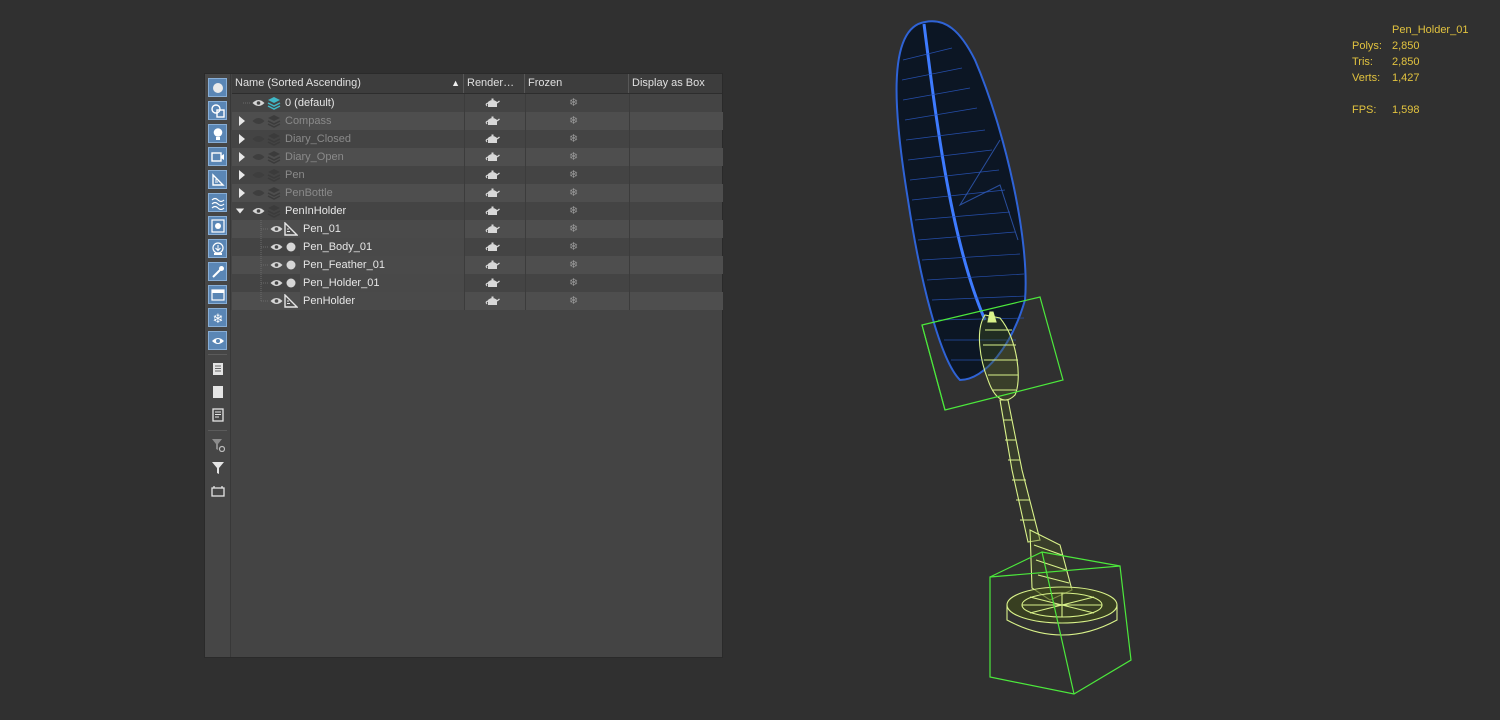  I want to click on display-bones-icon, so click(217, 271).